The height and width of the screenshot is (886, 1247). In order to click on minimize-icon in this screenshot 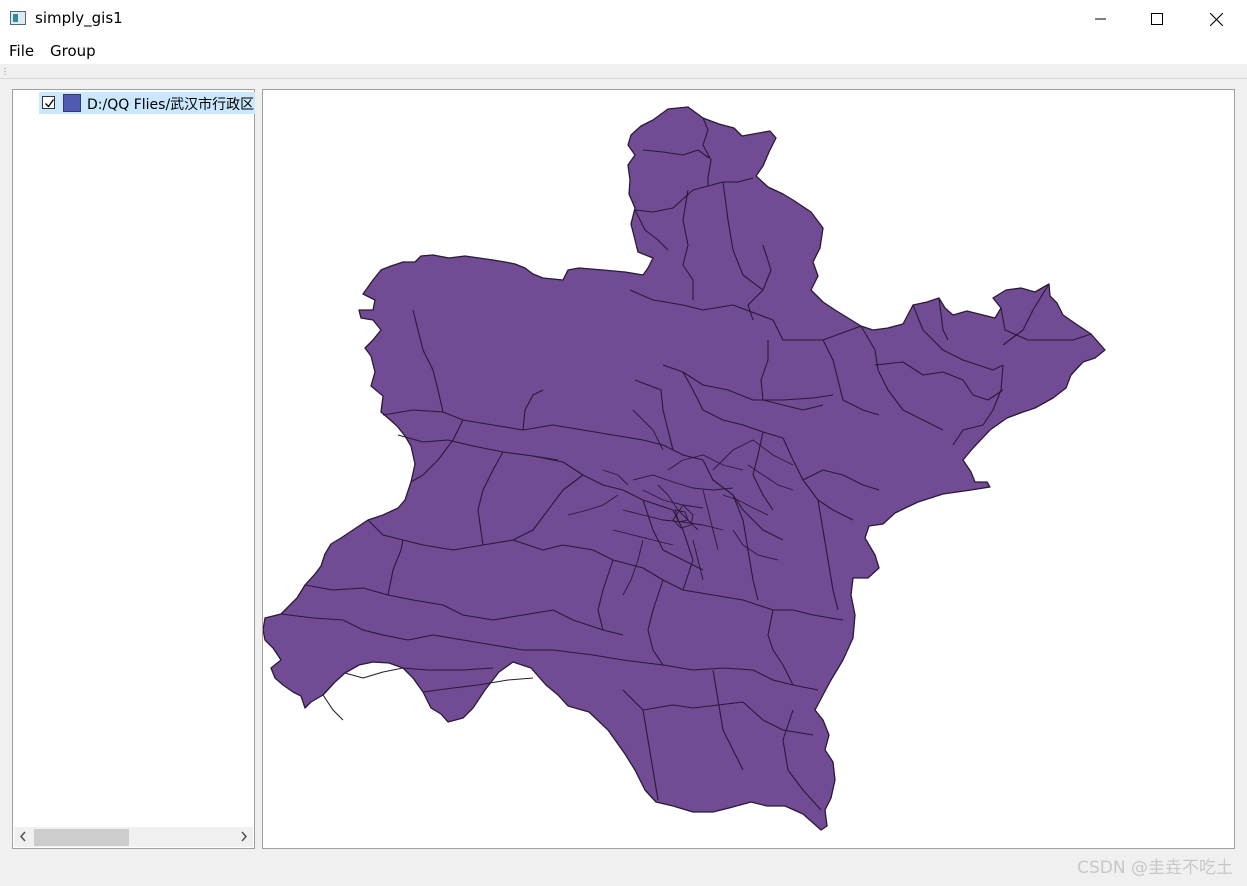, I will do `click(1100, 19)`.